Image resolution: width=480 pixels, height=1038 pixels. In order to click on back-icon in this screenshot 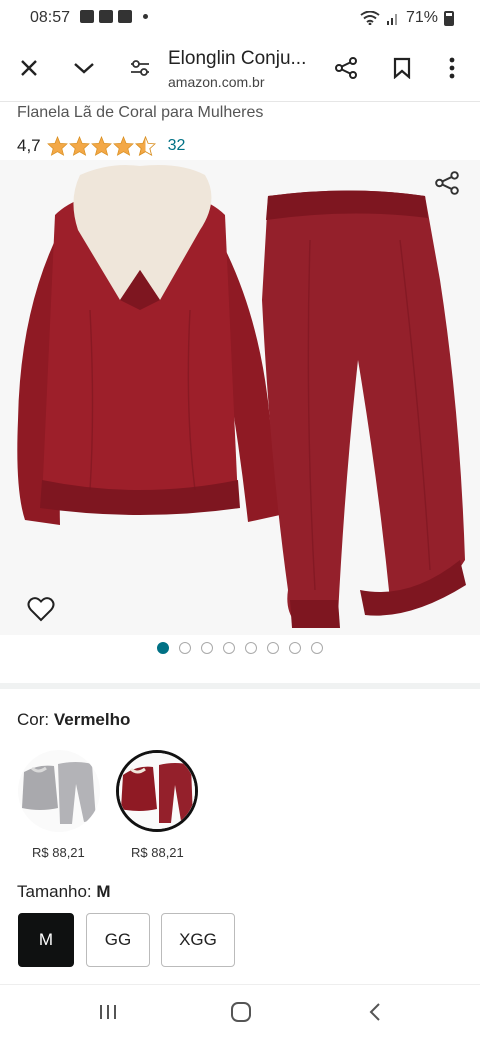, I will do `click(374, 1012)`.